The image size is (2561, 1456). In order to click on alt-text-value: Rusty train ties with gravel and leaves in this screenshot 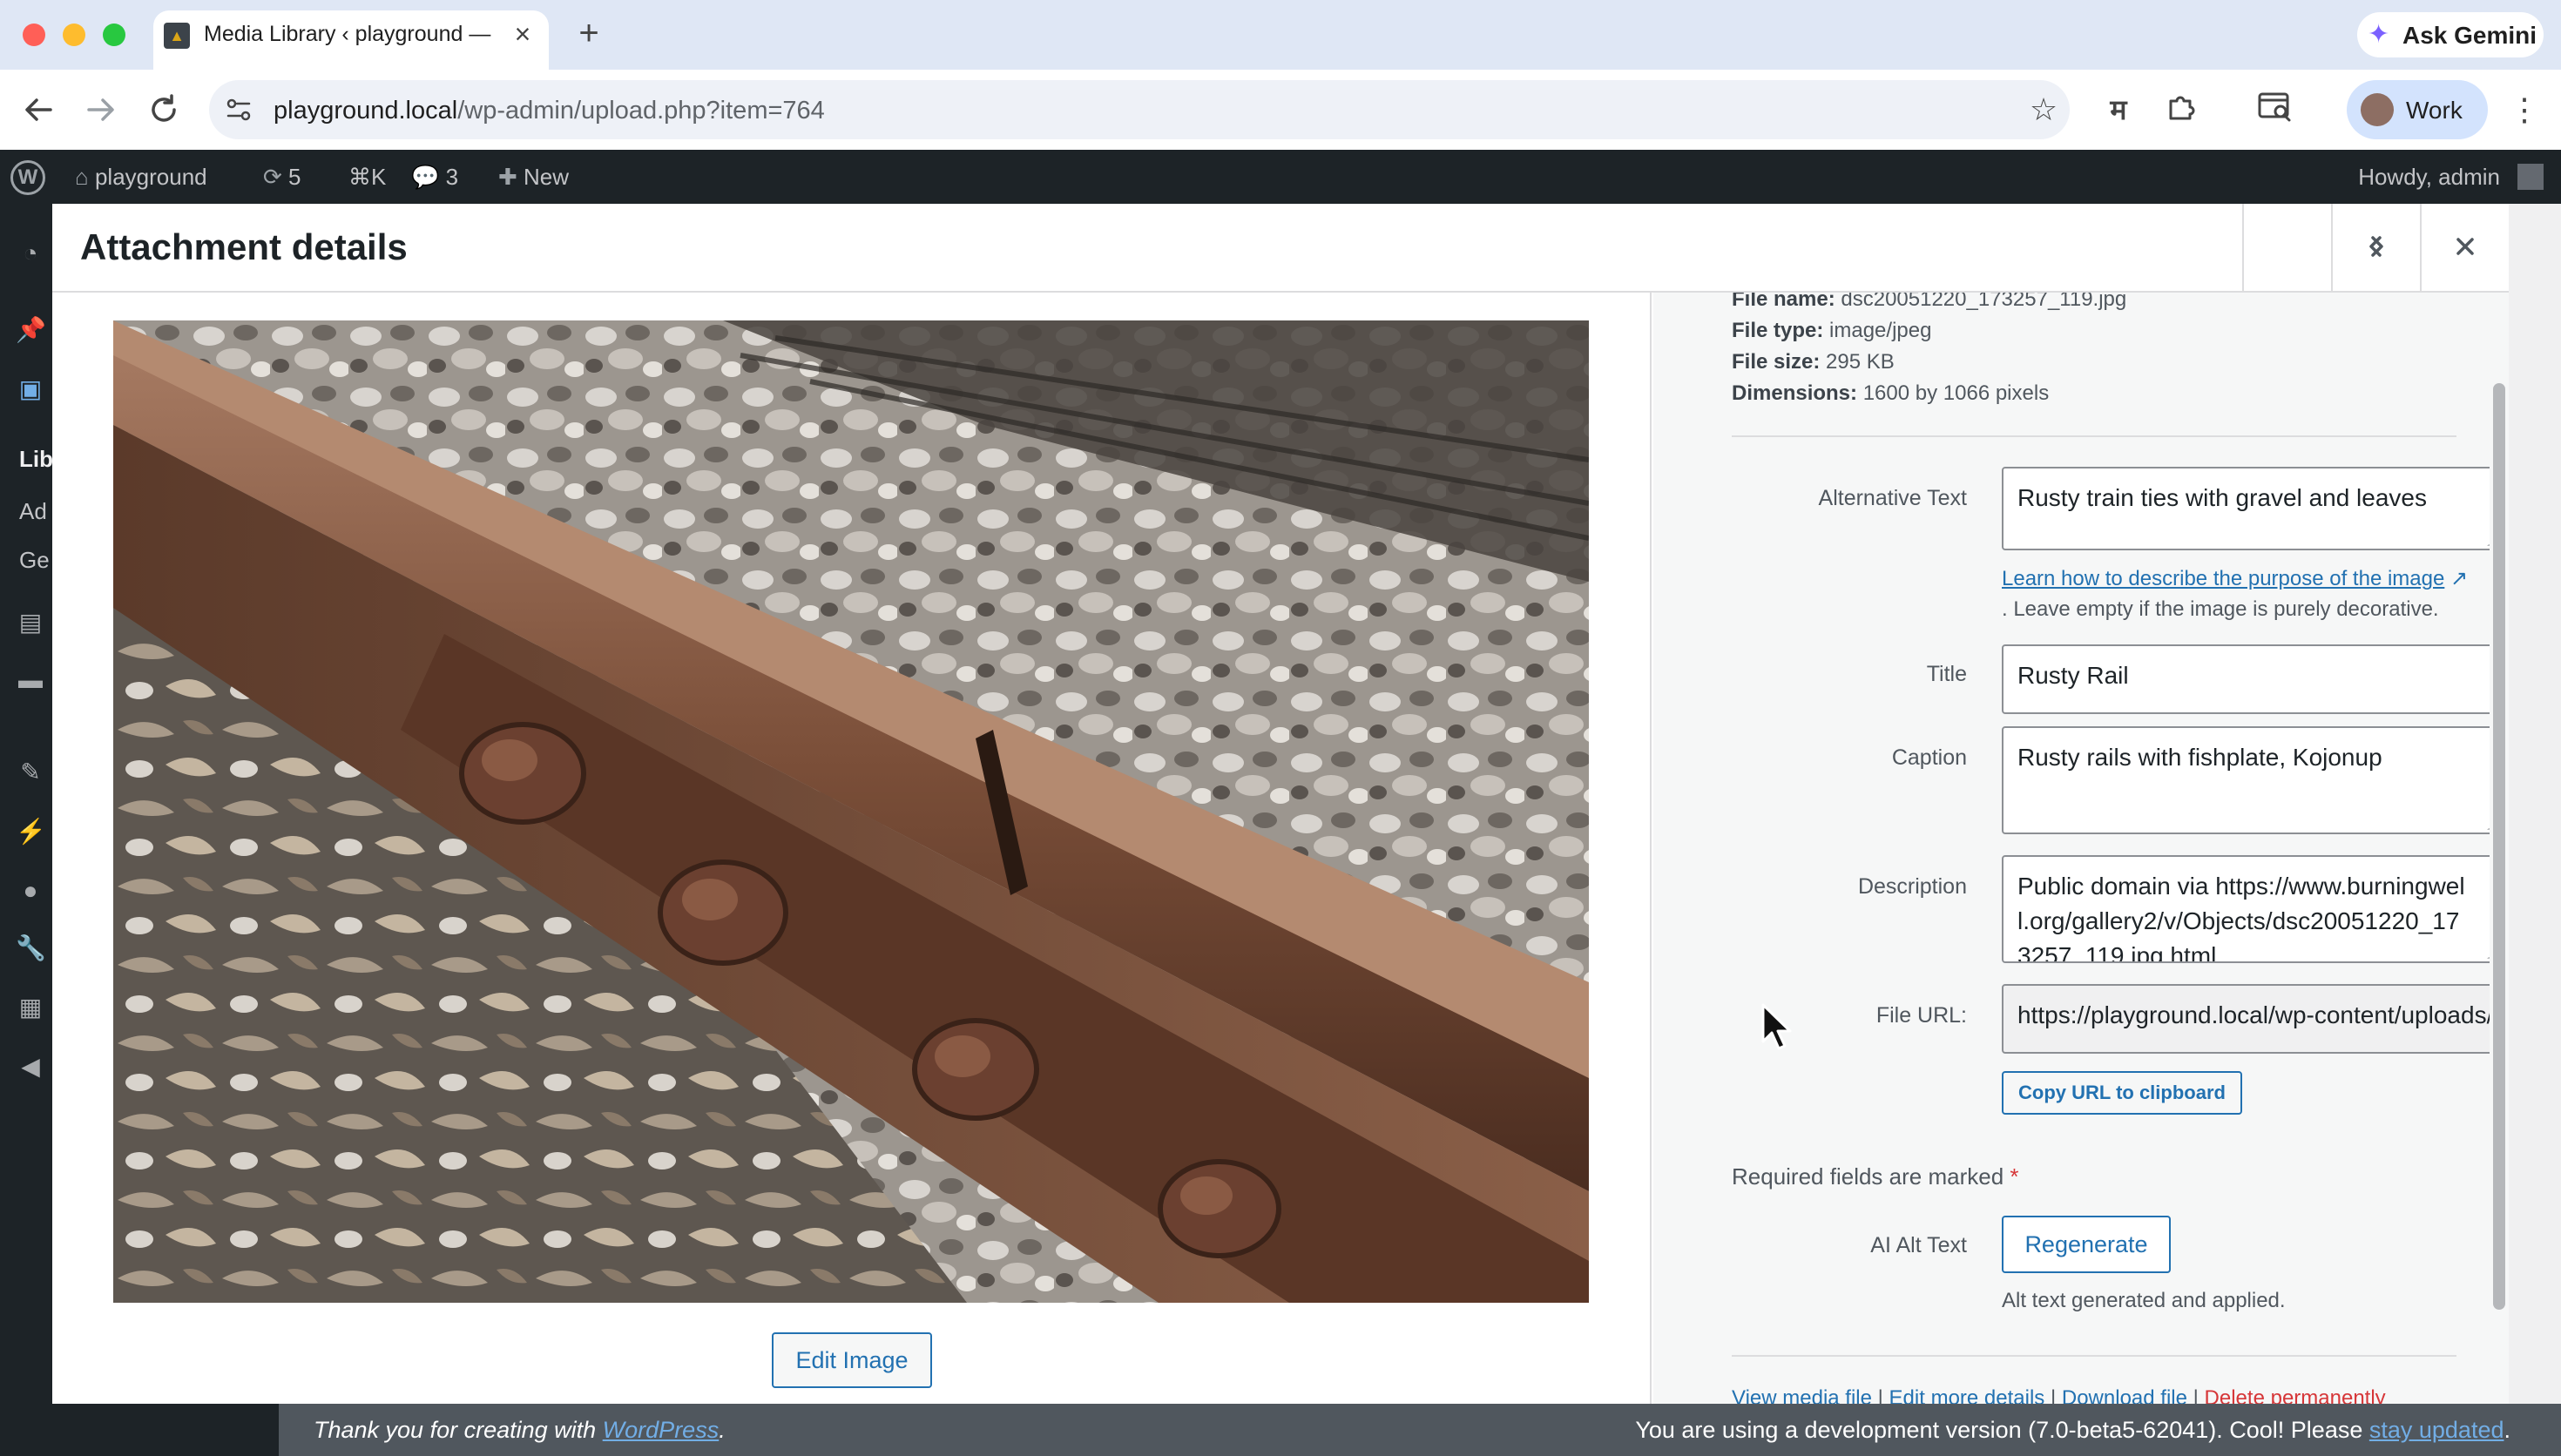, I will do `click(2222, 497)`.